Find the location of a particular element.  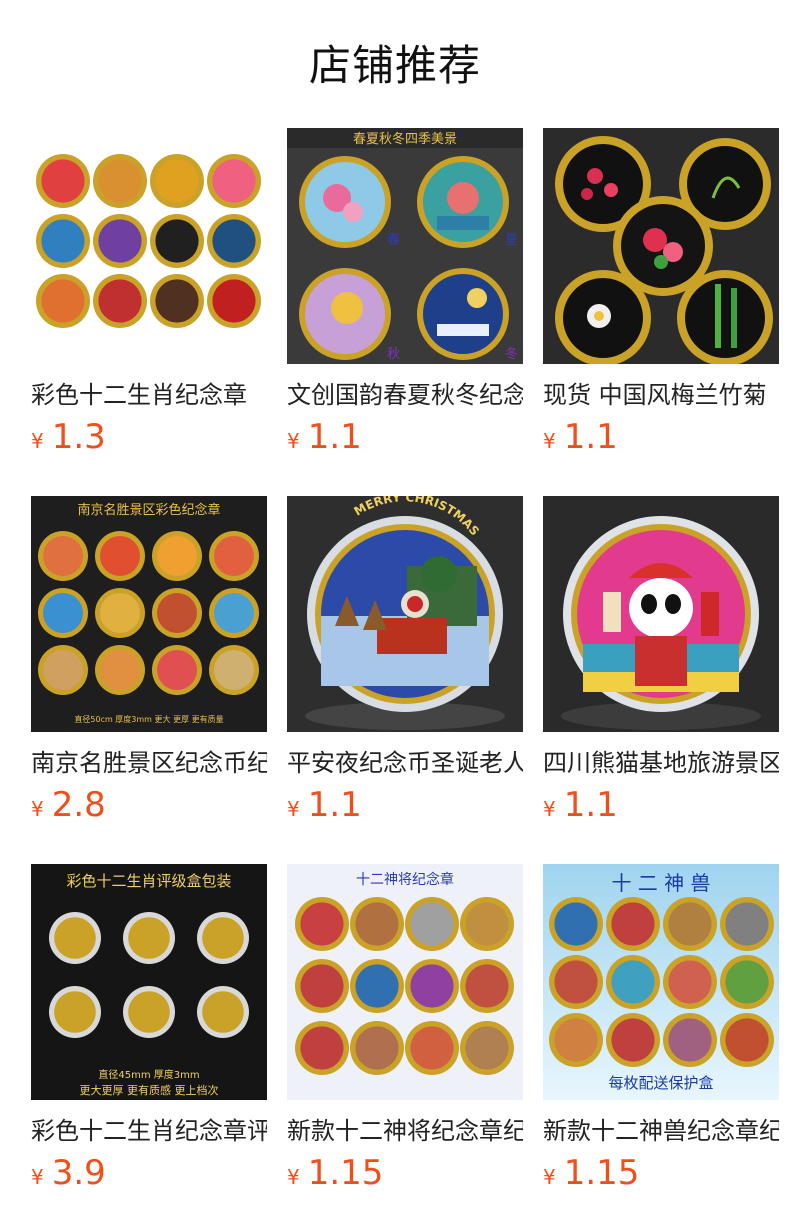

product-card: 现货 中国风梅兰竹菊 ¥1.1 is located at coordinates (661, 312).